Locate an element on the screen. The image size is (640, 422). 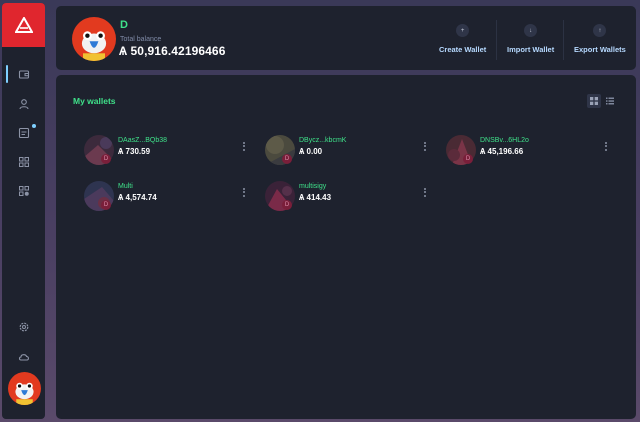
export-wallets-button: ↑ Export Wallets is located at coordinates (600, 41).